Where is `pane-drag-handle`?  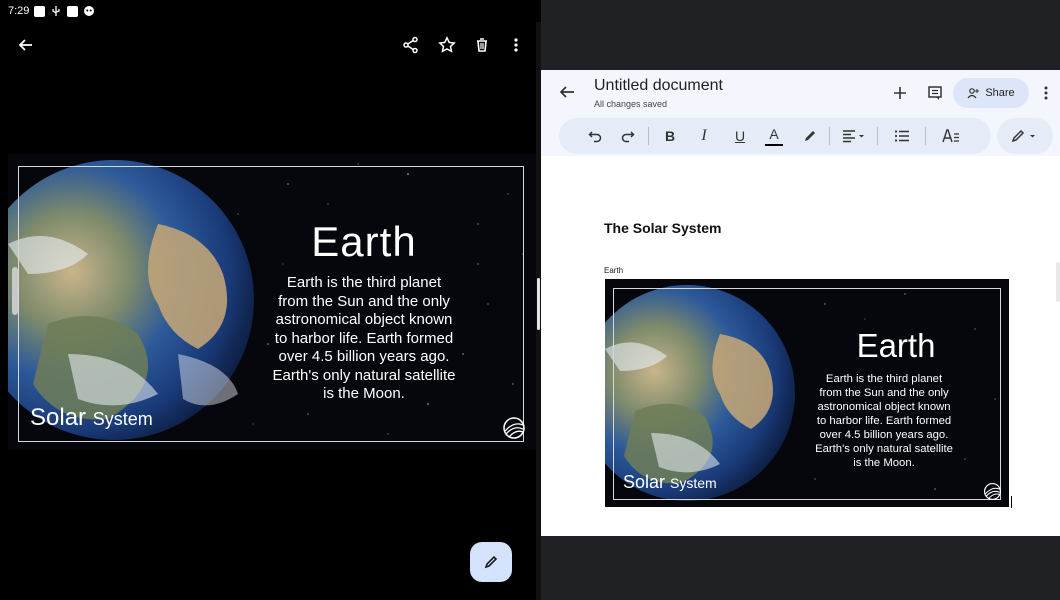 pane-drag-handle is located at coordinates (15, 291).